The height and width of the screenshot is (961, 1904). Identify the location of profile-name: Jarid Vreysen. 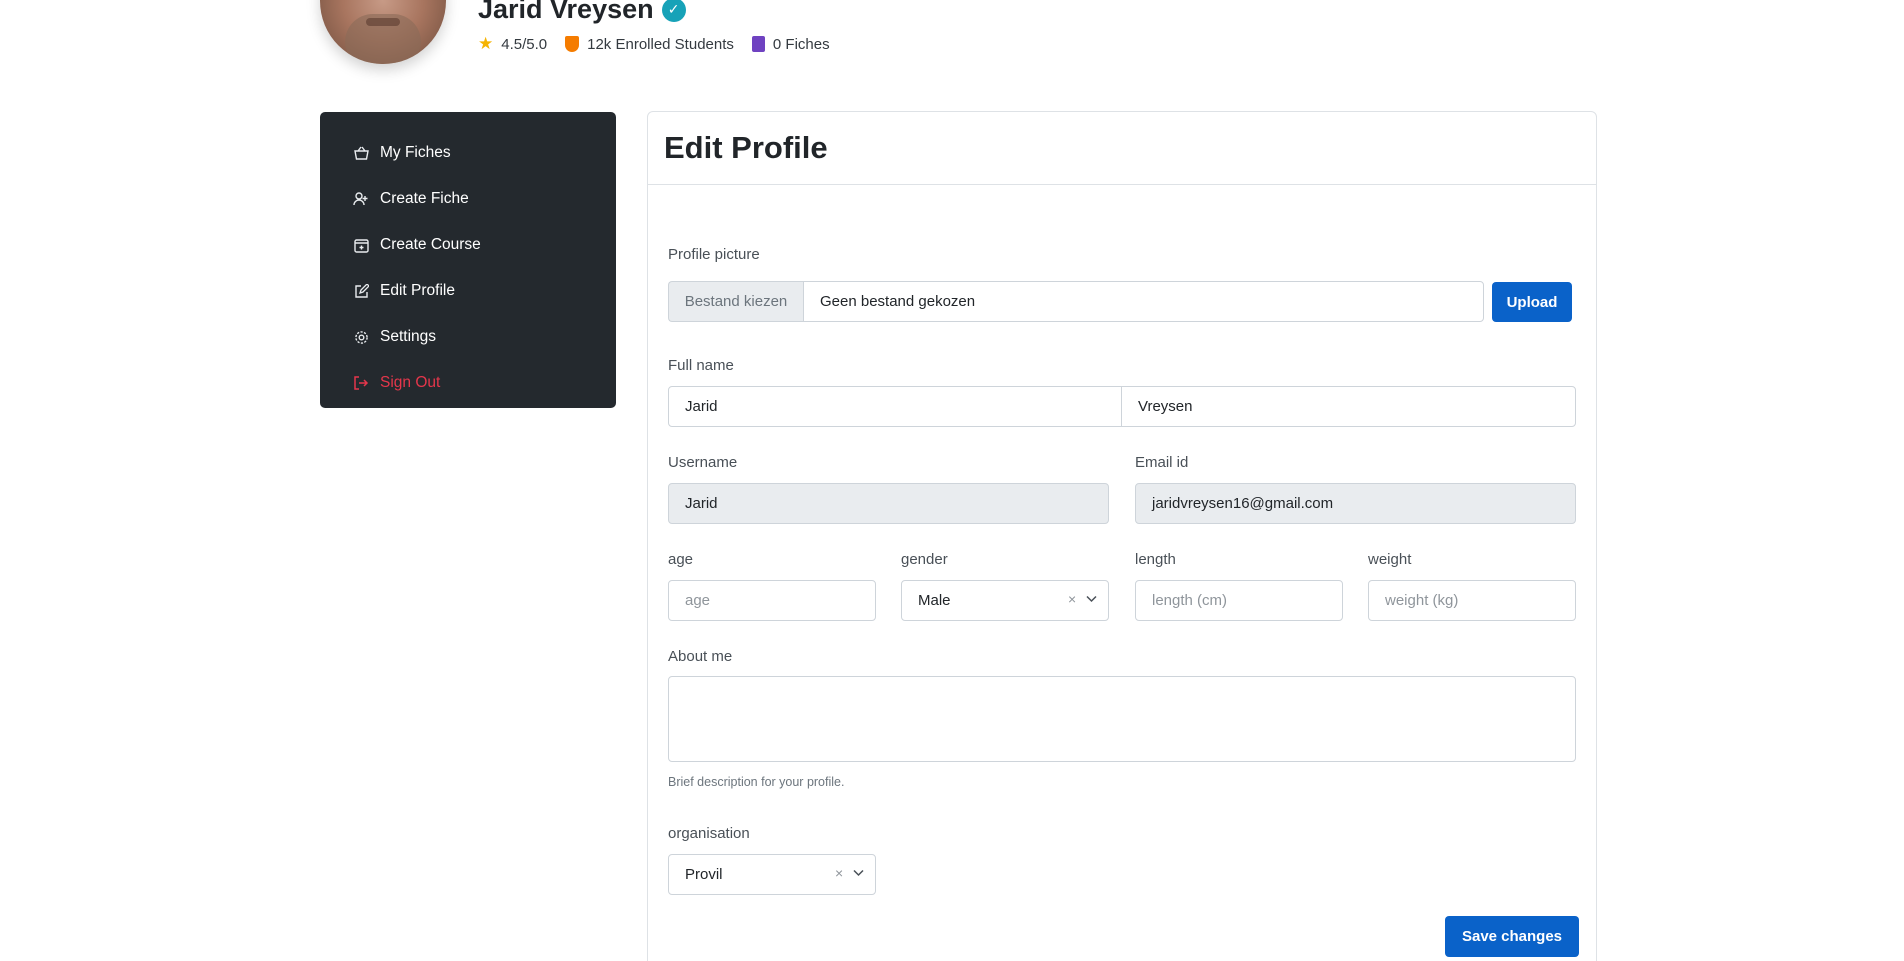
(566, 12).